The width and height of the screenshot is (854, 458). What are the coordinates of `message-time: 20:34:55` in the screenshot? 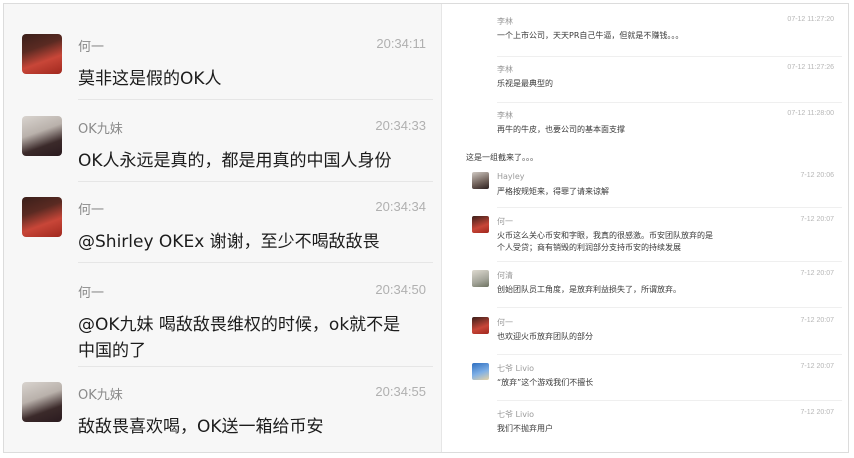 It's located at (400, 391).